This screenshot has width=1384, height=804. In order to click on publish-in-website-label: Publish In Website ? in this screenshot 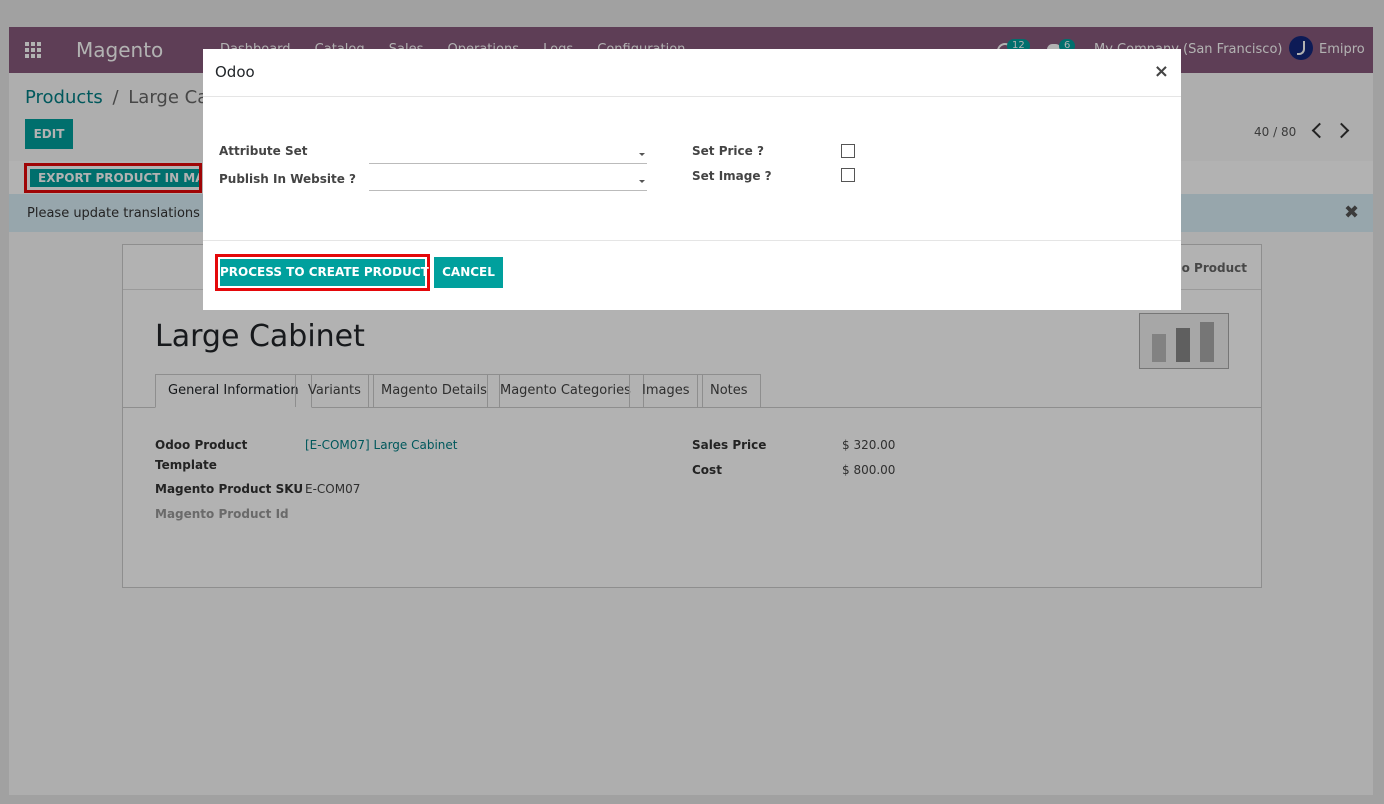, I will do `click(288, 179)`.